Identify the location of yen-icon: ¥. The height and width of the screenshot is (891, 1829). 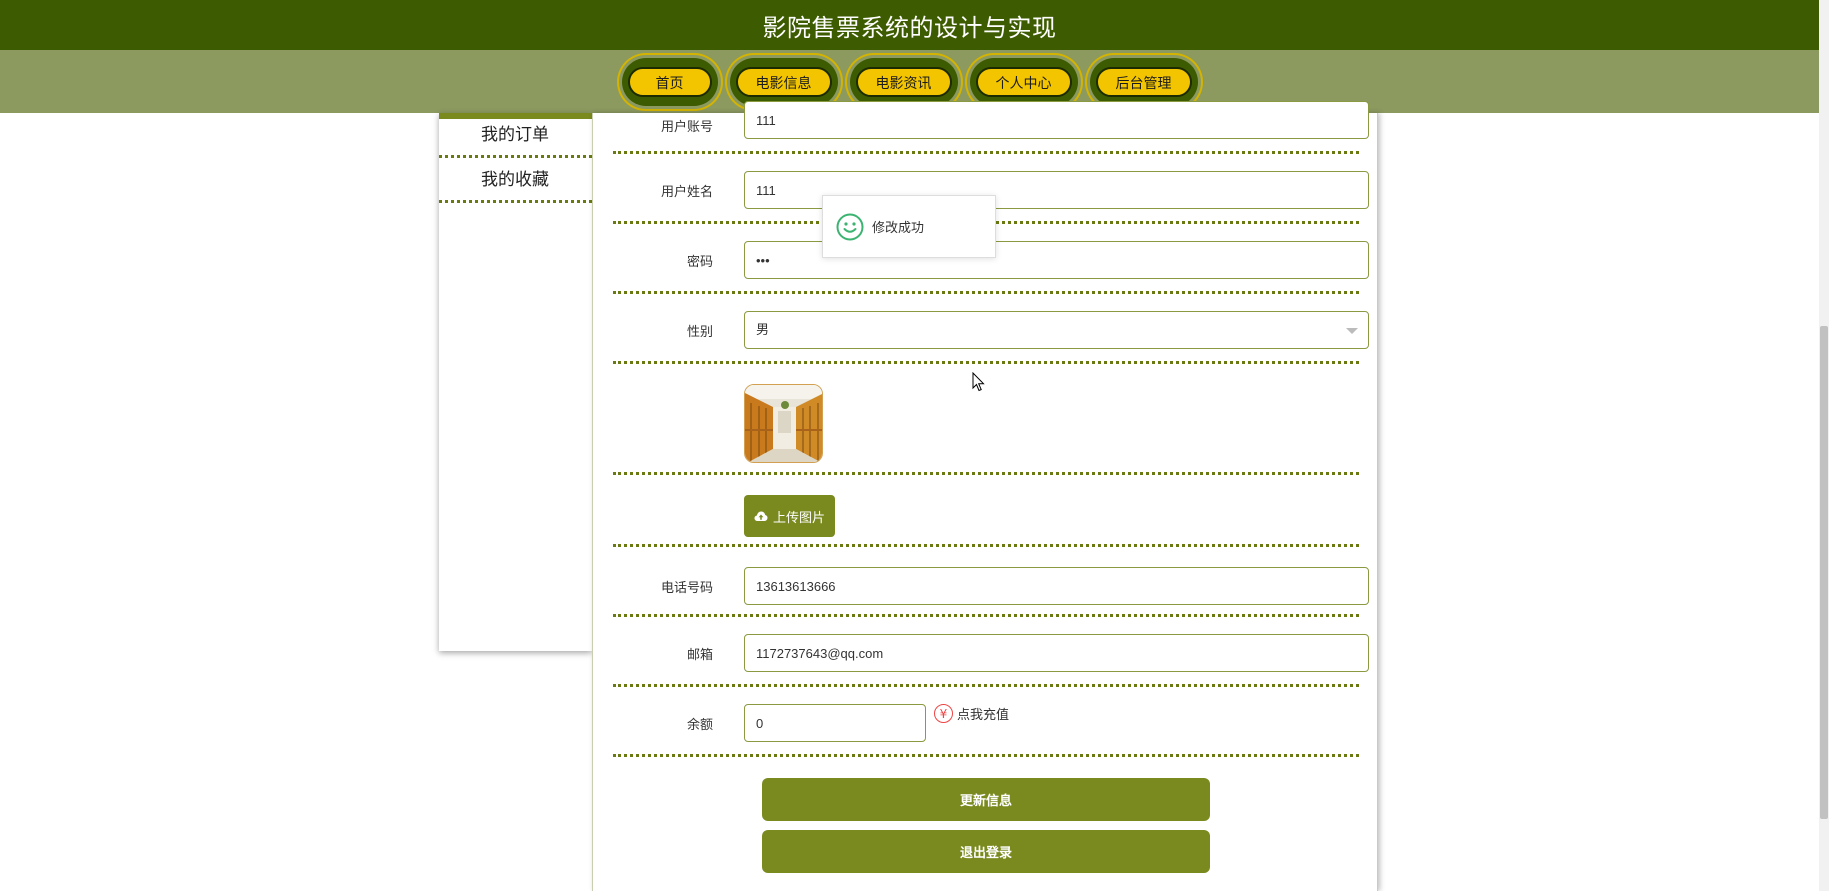
(943, 713).